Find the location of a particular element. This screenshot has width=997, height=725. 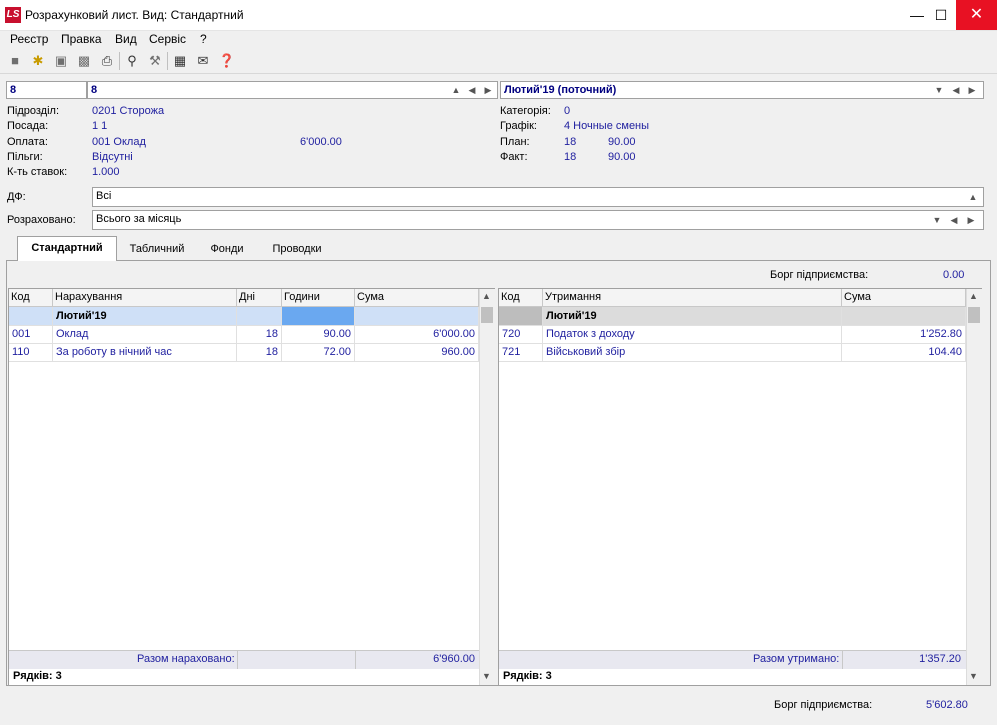

menu-edit: Правка is located at coordinates (81, 39).